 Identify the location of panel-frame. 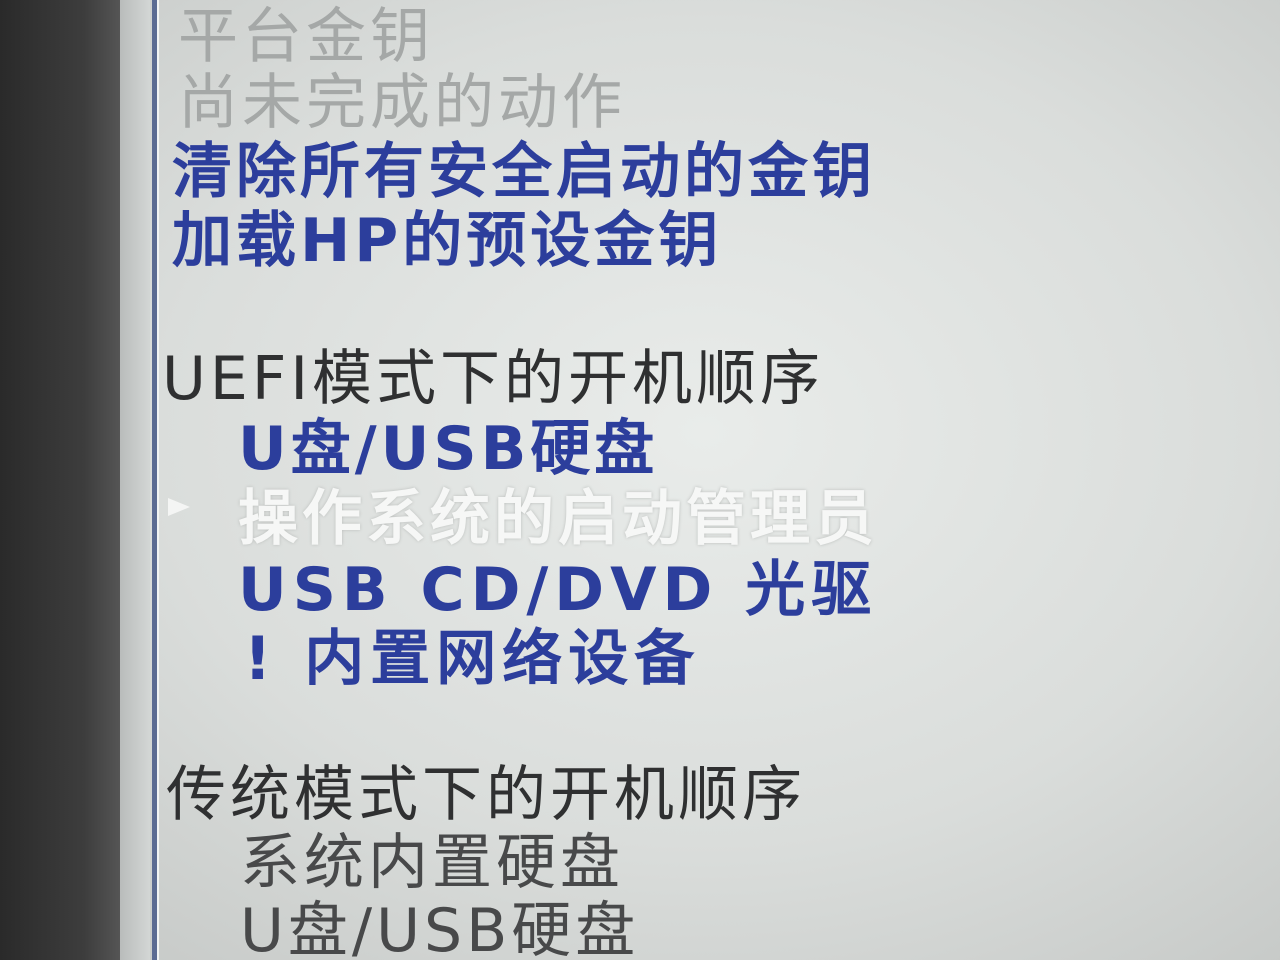
(135, 480).